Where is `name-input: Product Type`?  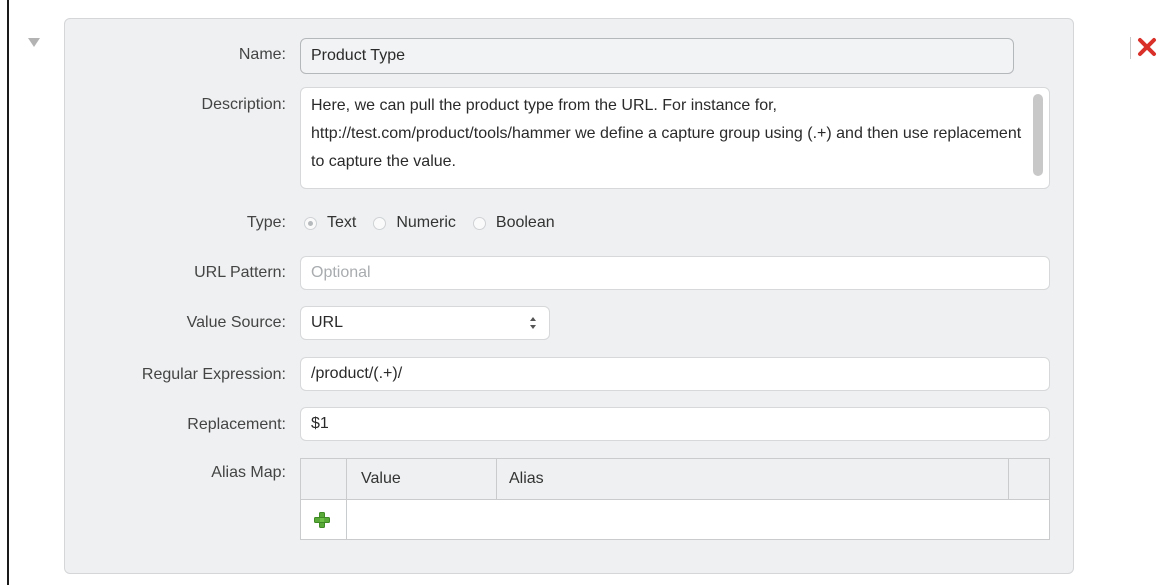 name-input: Product Type is located at coordinates (657, 56).